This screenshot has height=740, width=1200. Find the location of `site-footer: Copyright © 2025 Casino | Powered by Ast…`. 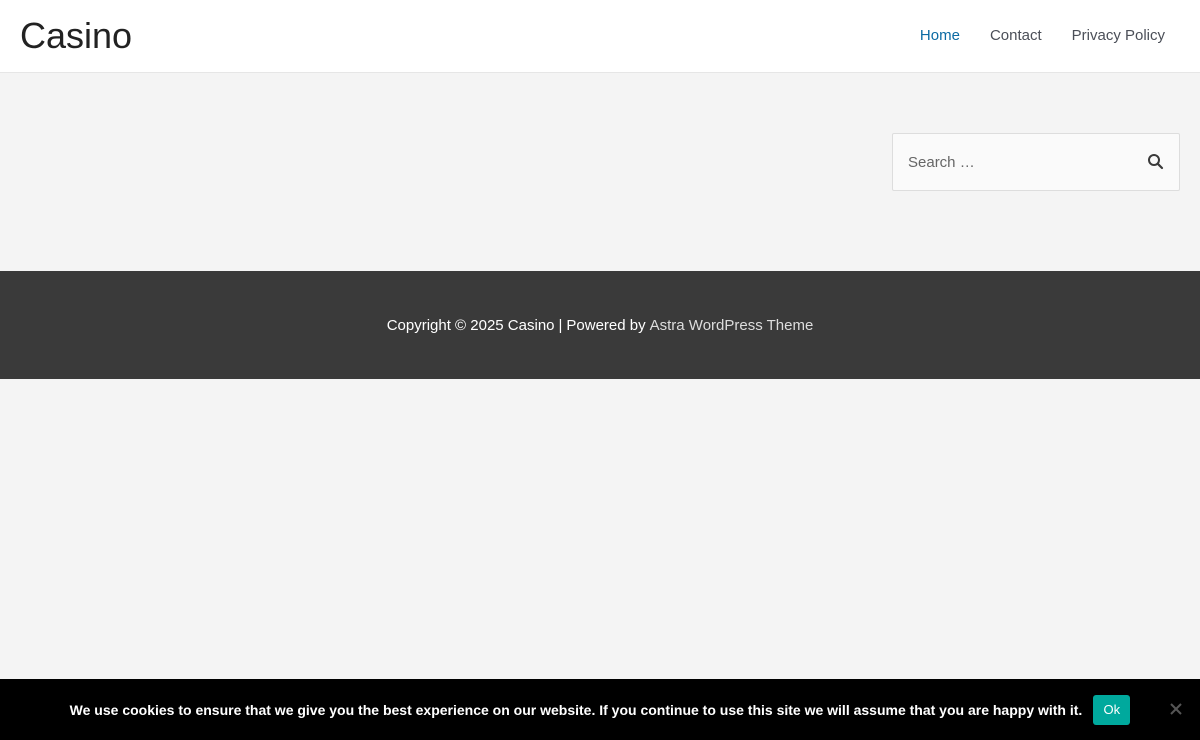

site-footer: Copyright © 2025 Casino | Powered by Ast… is located at coordinates (600, 325).